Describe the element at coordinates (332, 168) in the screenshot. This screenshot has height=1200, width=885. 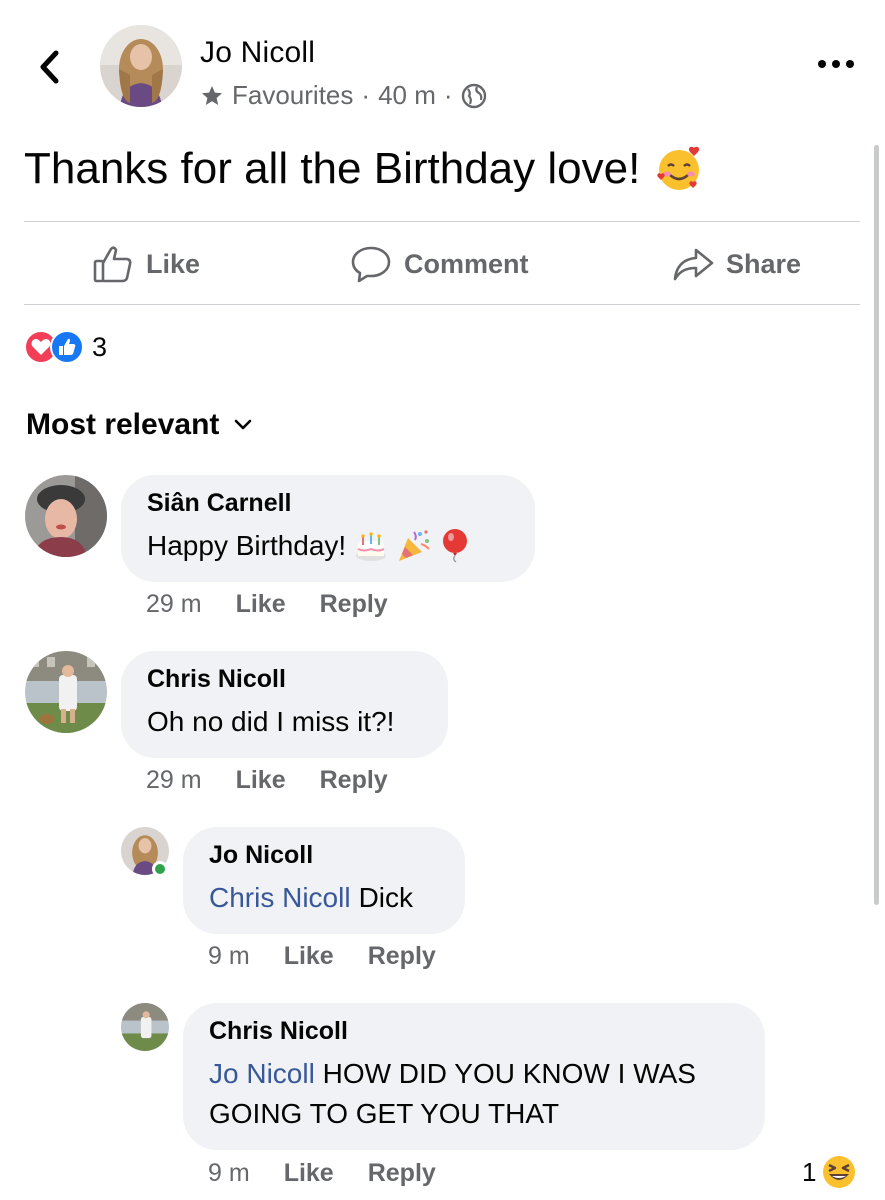
I see `post-body: Thanks for all the Birthday love!` at that location.